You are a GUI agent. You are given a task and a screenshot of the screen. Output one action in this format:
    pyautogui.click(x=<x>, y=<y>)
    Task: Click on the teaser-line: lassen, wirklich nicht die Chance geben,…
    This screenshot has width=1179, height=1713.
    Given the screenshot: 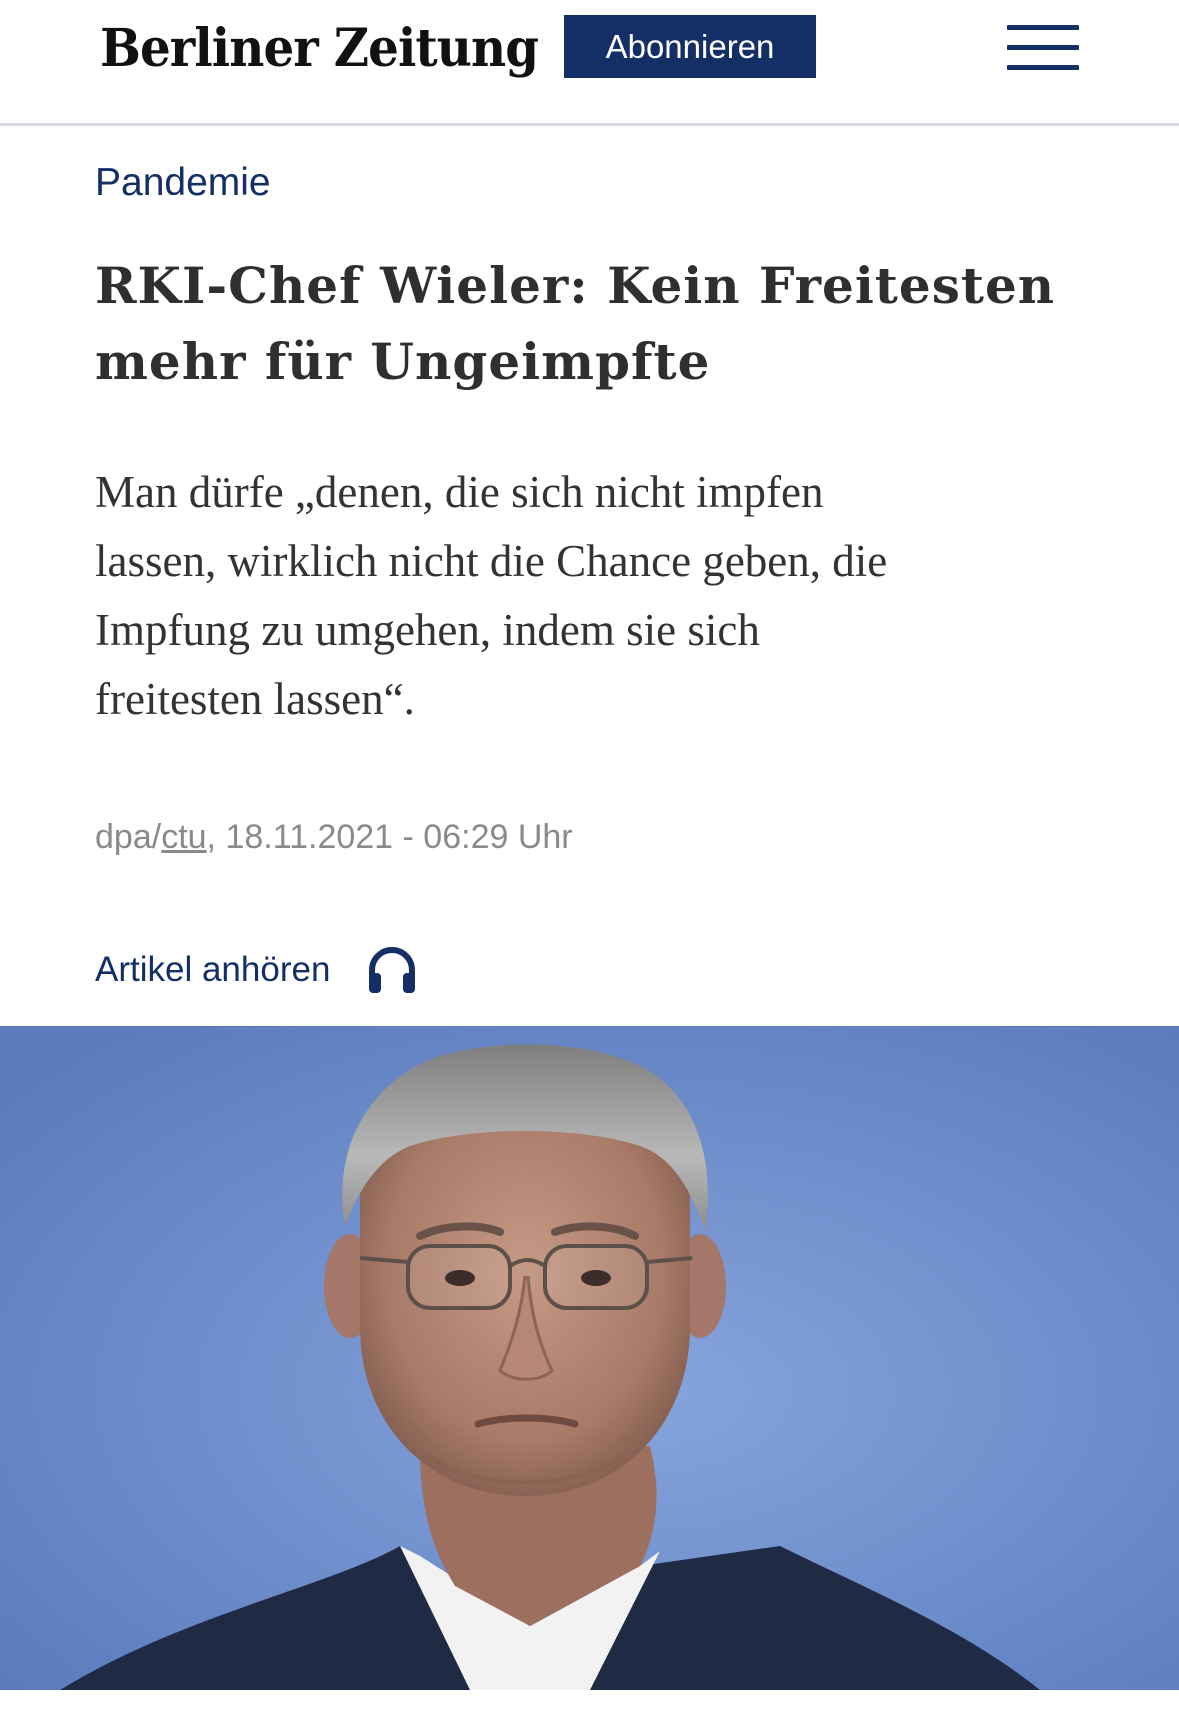 What is the action you would take?
    pyautogui.click(x=491, y=561)
    